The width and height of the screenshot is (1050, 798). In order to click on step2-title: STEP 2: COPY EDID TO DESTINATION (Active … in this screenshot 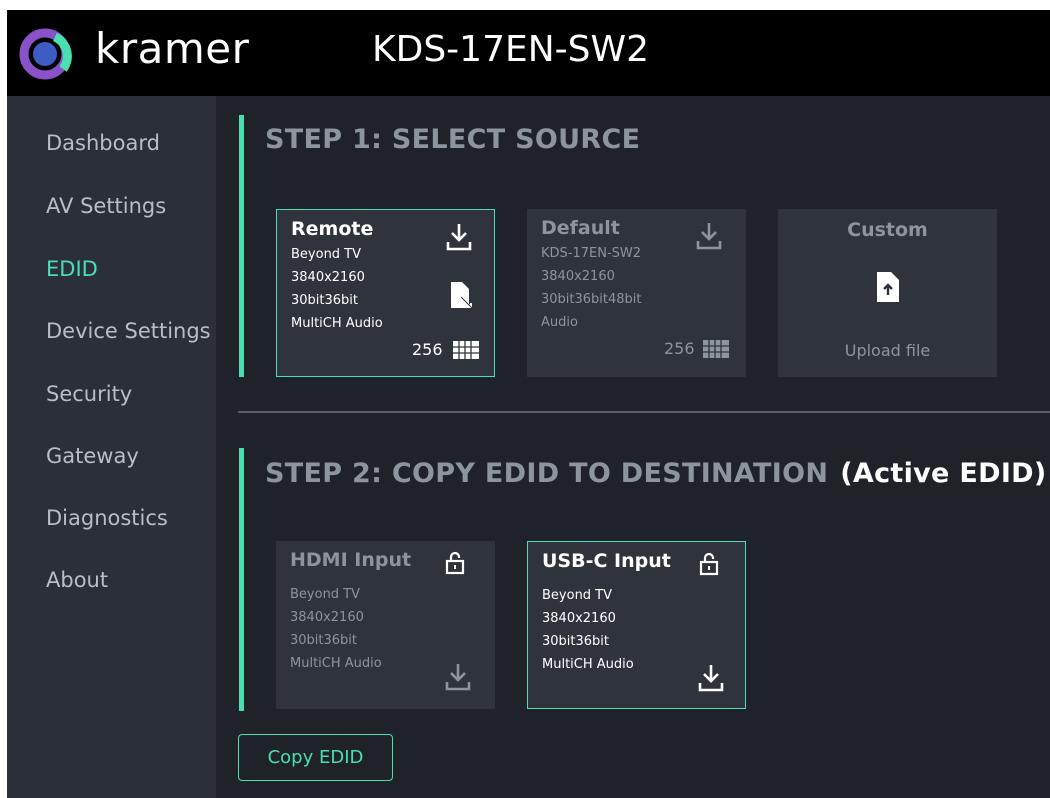, I will do `click(656, 473)`.